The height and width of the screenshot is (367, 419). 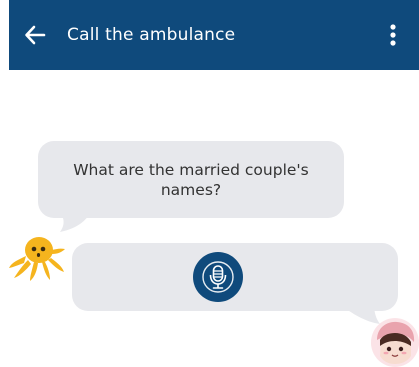 I want to click on bot-question-text: What are the married couple's names?, so click(x=191, y=179).